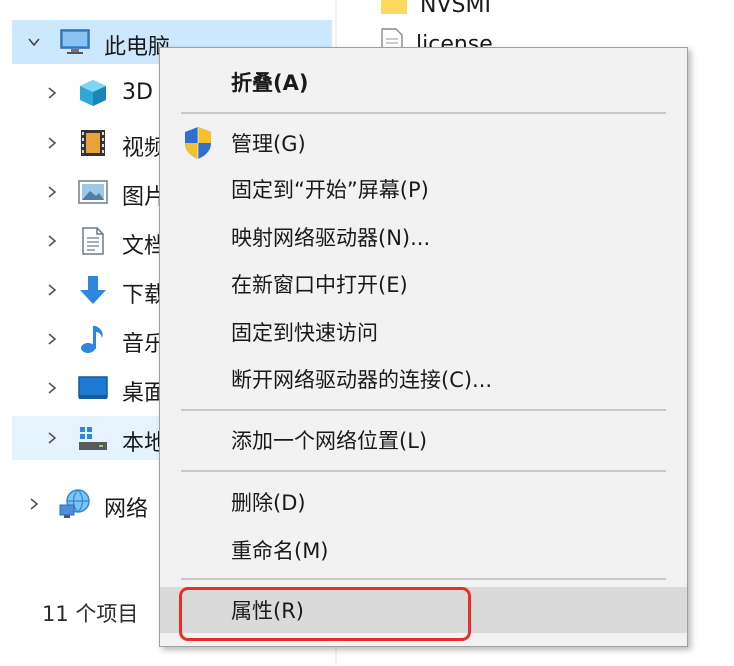 This screenshot has width=734, height=666. I want to click on menu-item-pin-quick-access: 固定到快速访问, so click(423, 332).